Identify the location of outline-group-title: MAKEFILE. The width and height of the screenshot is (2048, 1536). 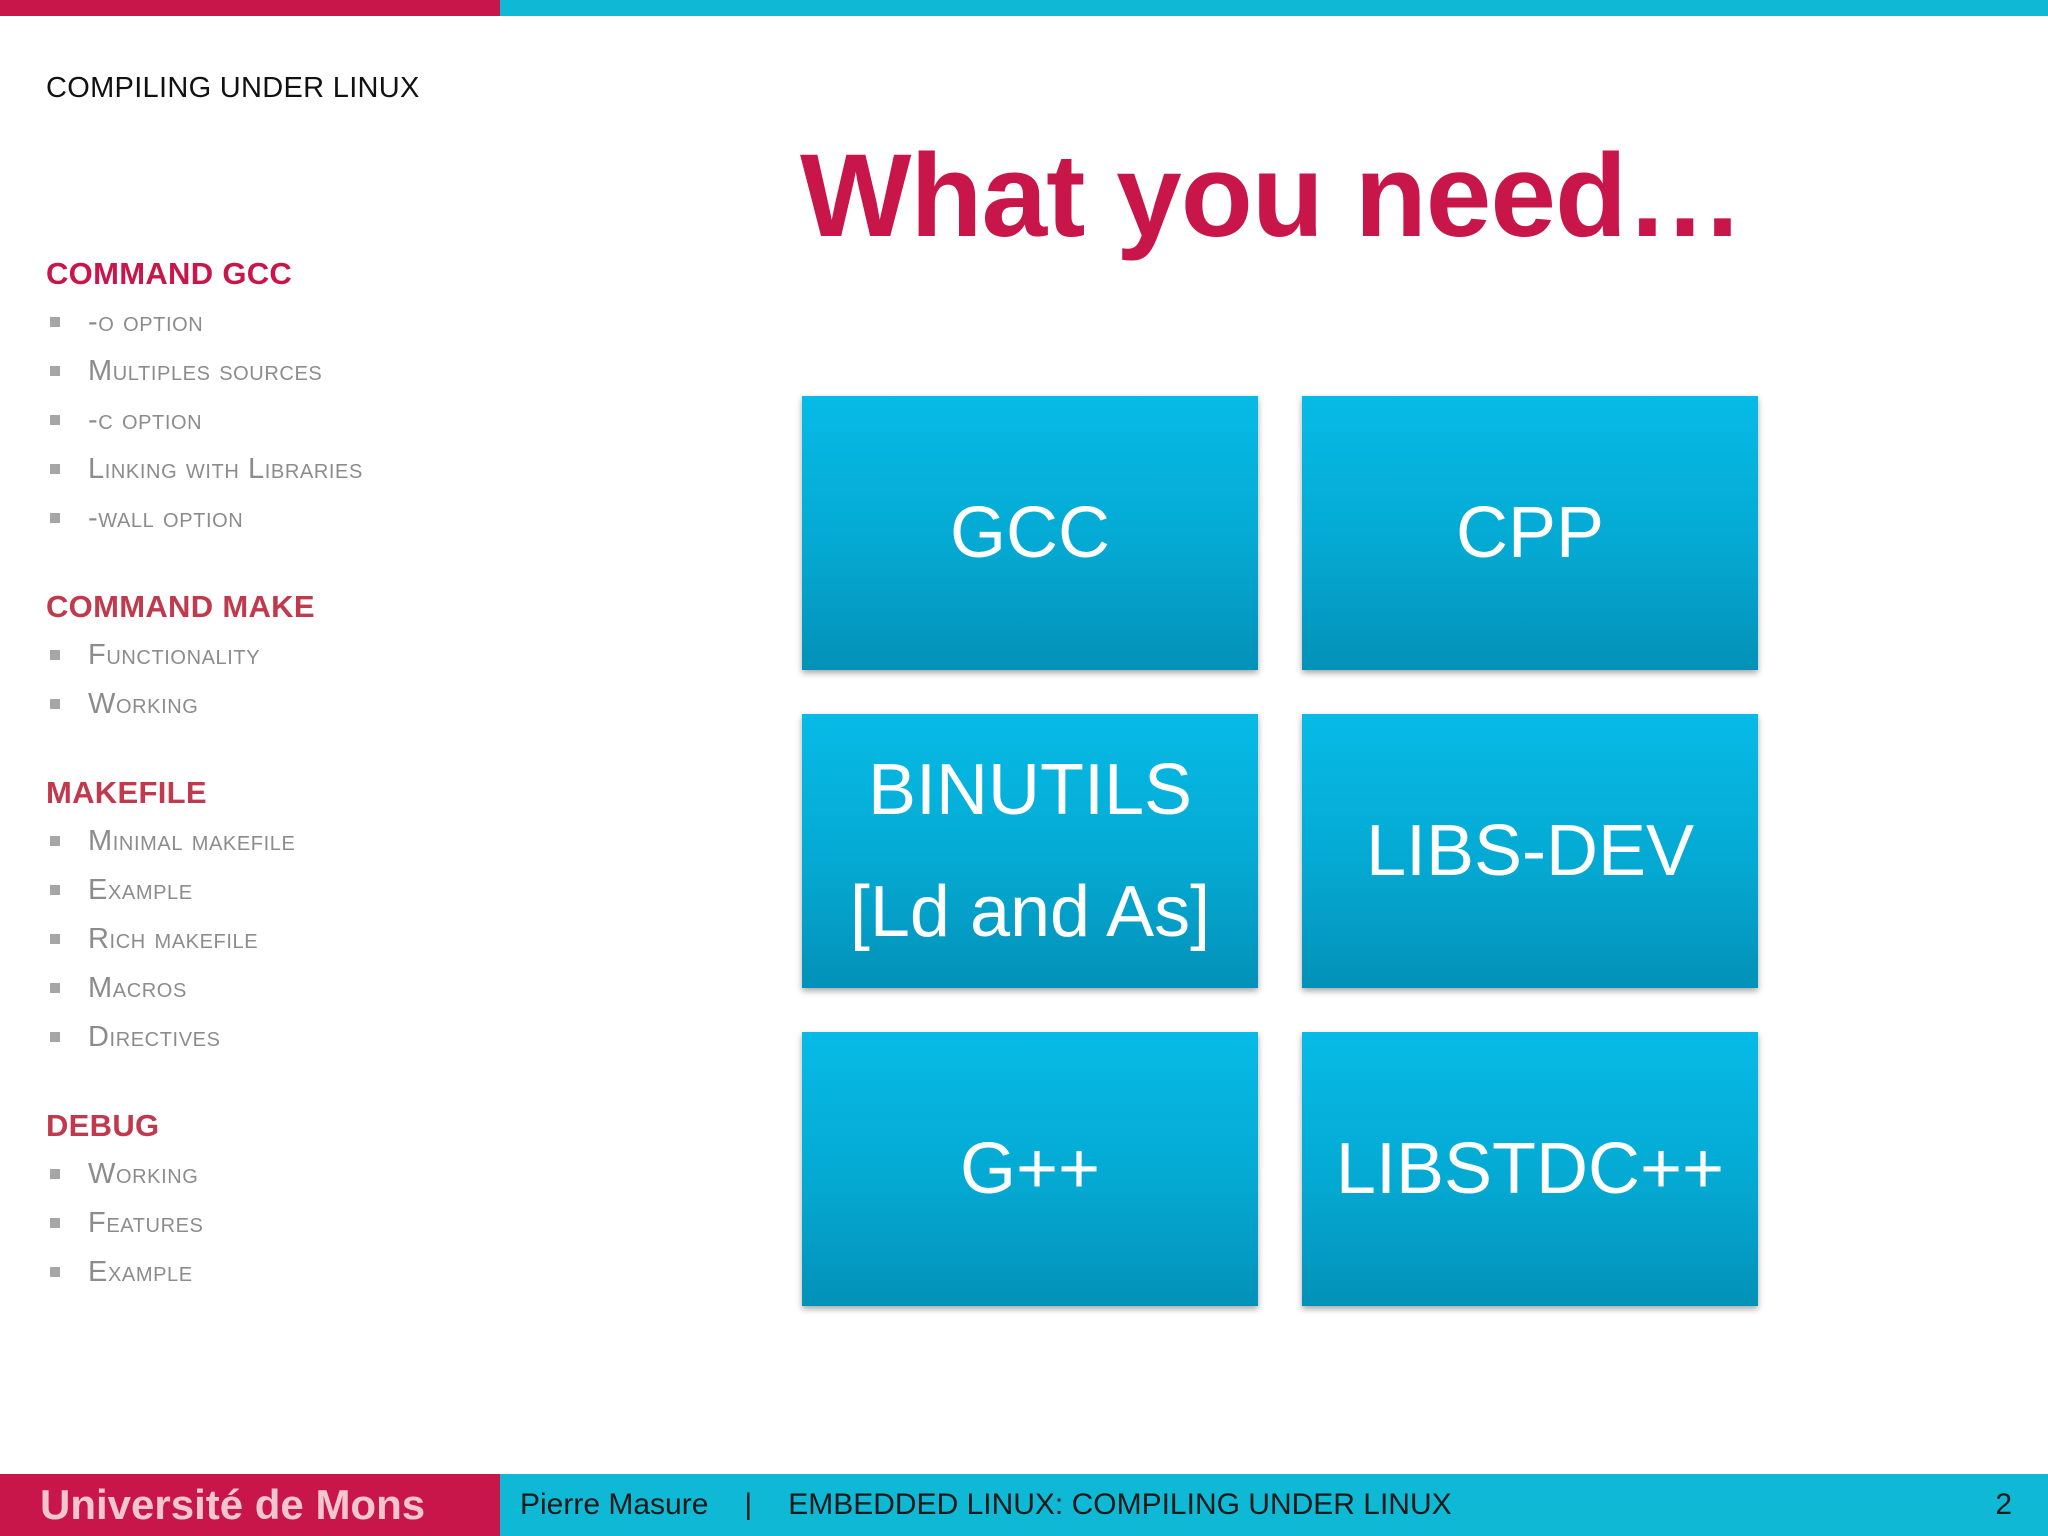
(126, 792).